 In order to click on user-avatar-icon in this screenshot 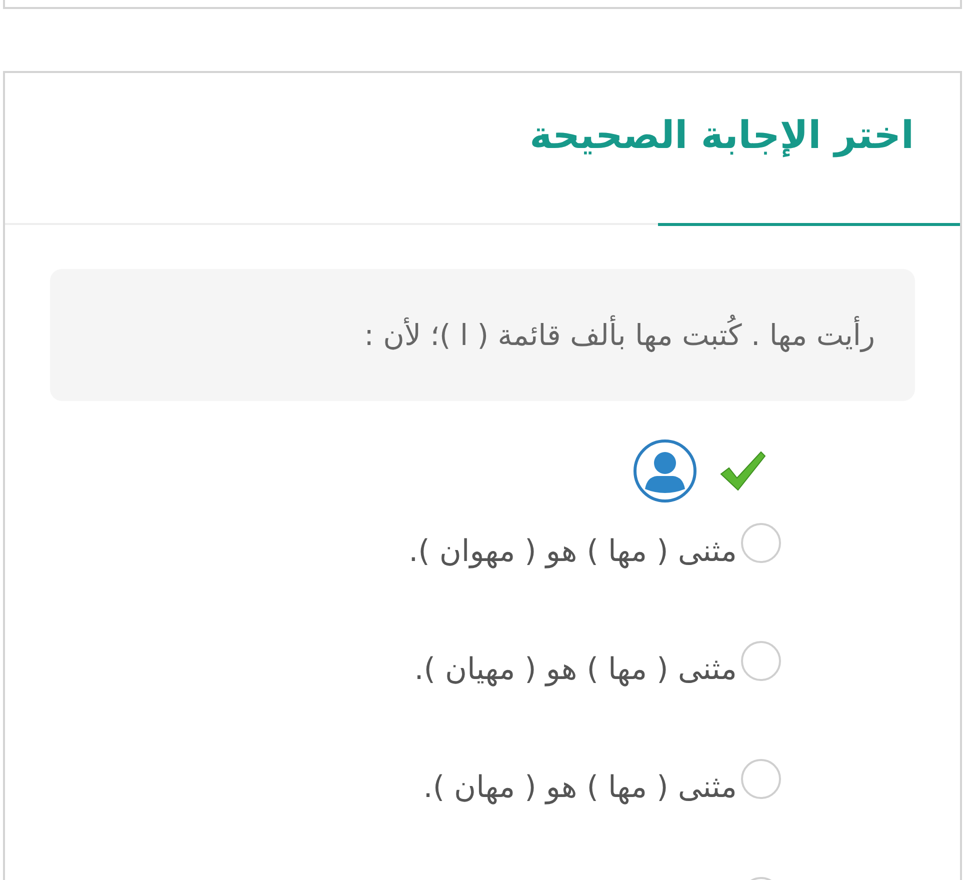, I will do `click(665, 471)`.